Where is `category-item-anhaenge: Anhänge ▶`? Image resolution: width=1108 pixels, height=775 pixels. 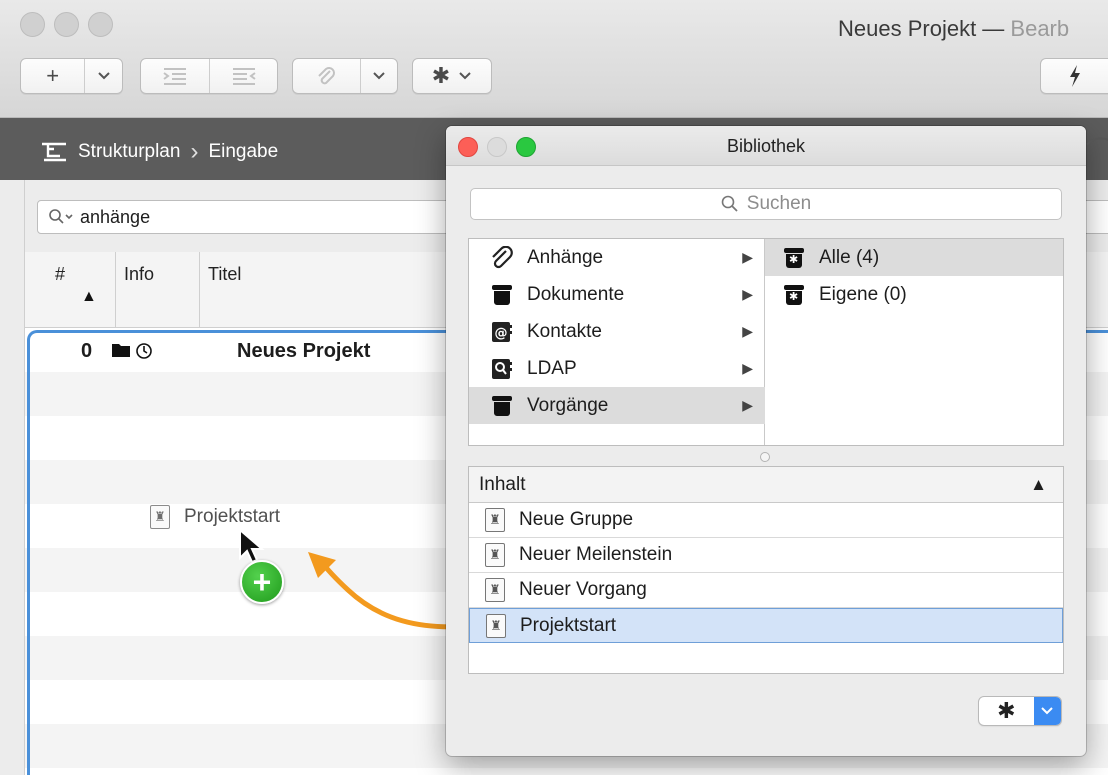 category-item-anhaenge: Anhänge ▶ is located at coordinates (617, 257).